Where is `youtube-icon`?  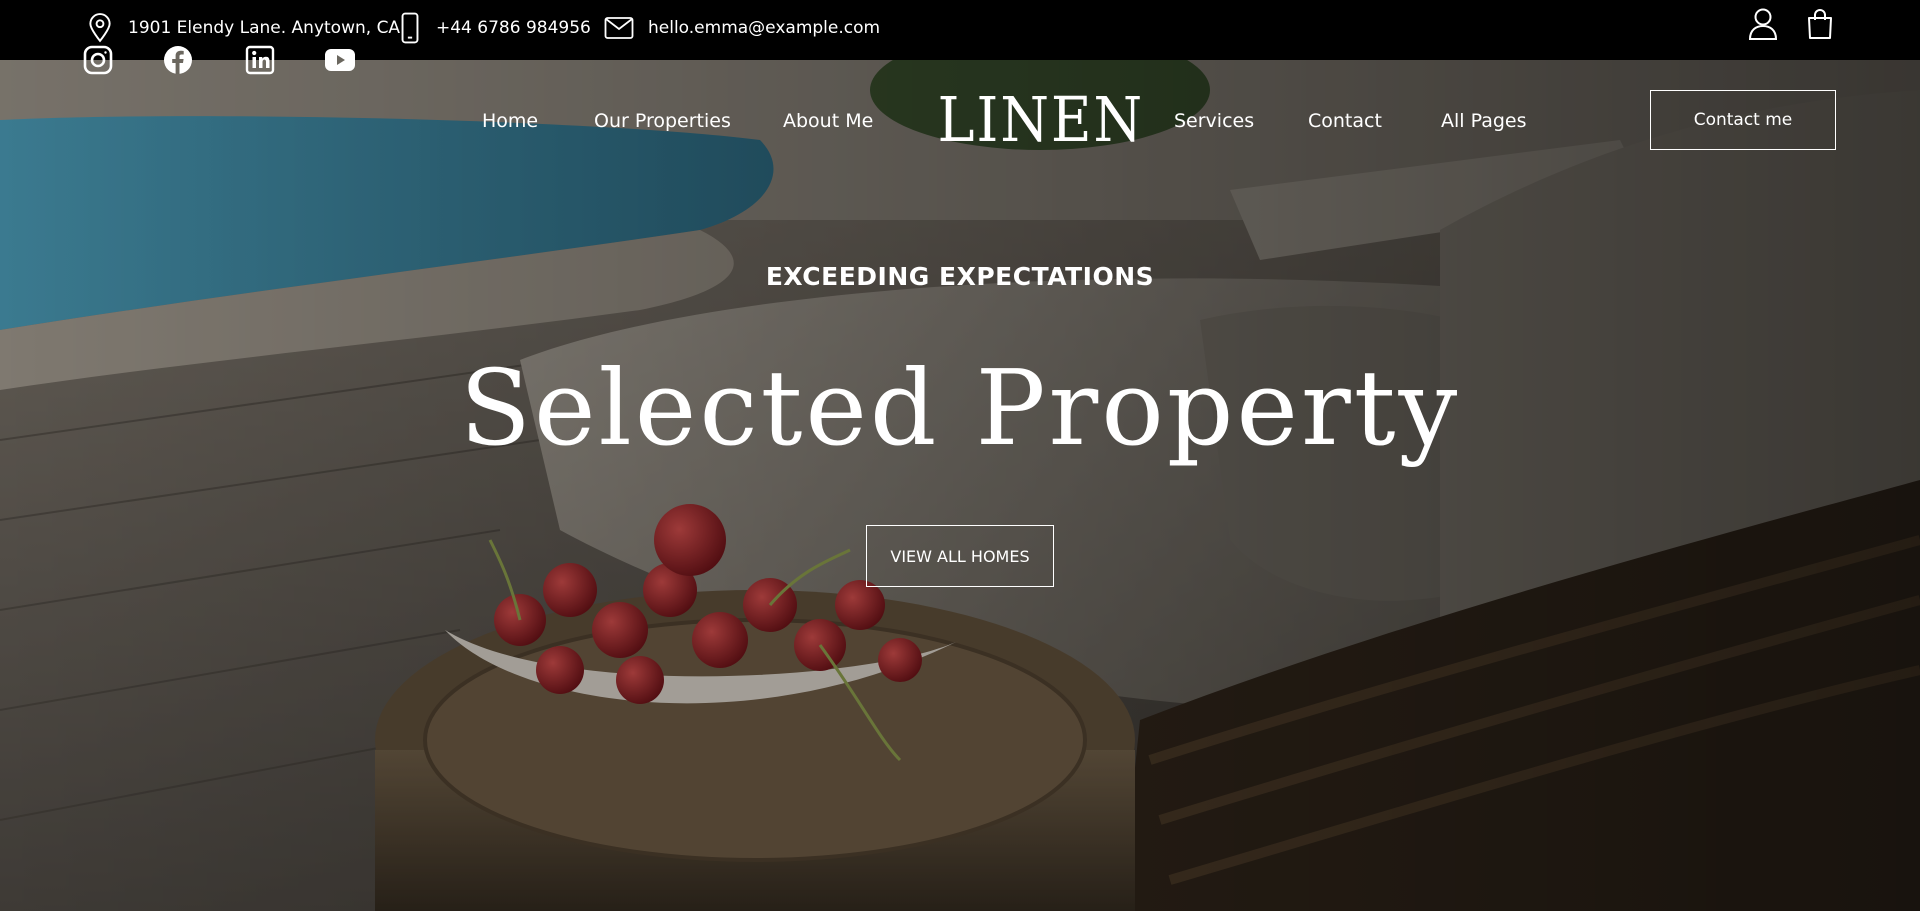 youtube-icon is located at coordinates (340, 60).